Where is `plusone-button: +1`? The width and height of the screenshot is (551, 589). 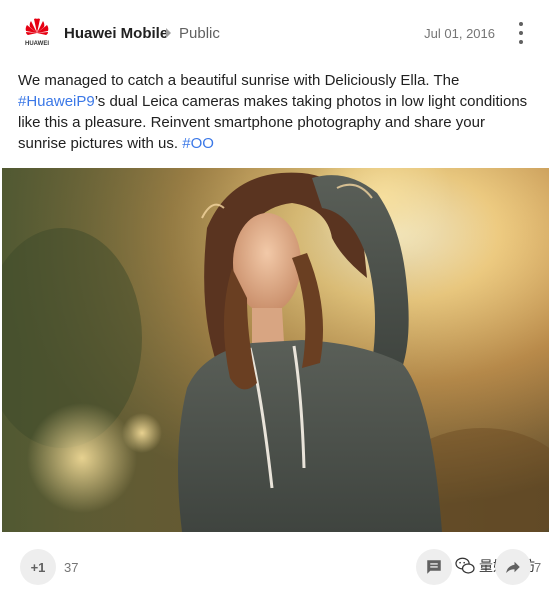
plusone-button: +1 is located at coordinates (38, 567).